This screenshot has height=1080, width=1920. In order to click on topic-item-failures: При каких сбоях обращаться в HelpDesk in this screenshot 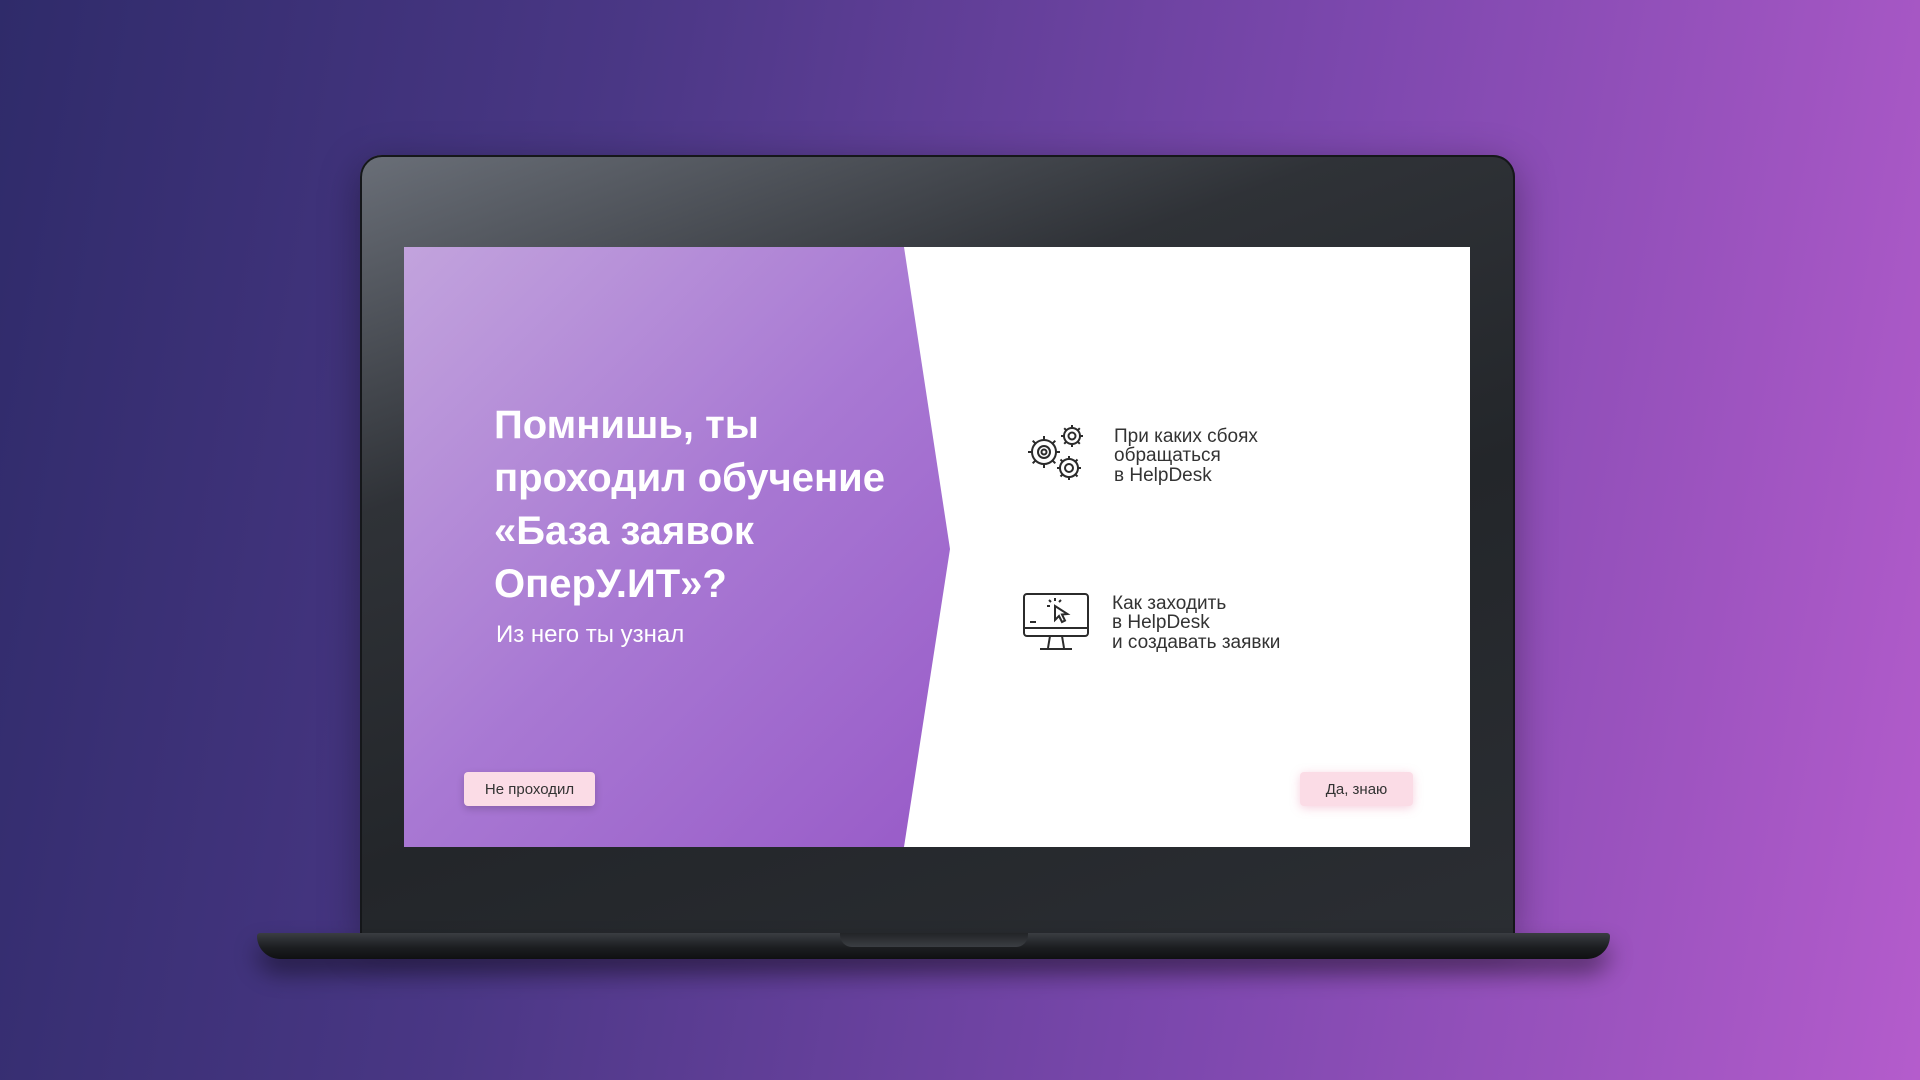, I will do `click(1140, 456)`.